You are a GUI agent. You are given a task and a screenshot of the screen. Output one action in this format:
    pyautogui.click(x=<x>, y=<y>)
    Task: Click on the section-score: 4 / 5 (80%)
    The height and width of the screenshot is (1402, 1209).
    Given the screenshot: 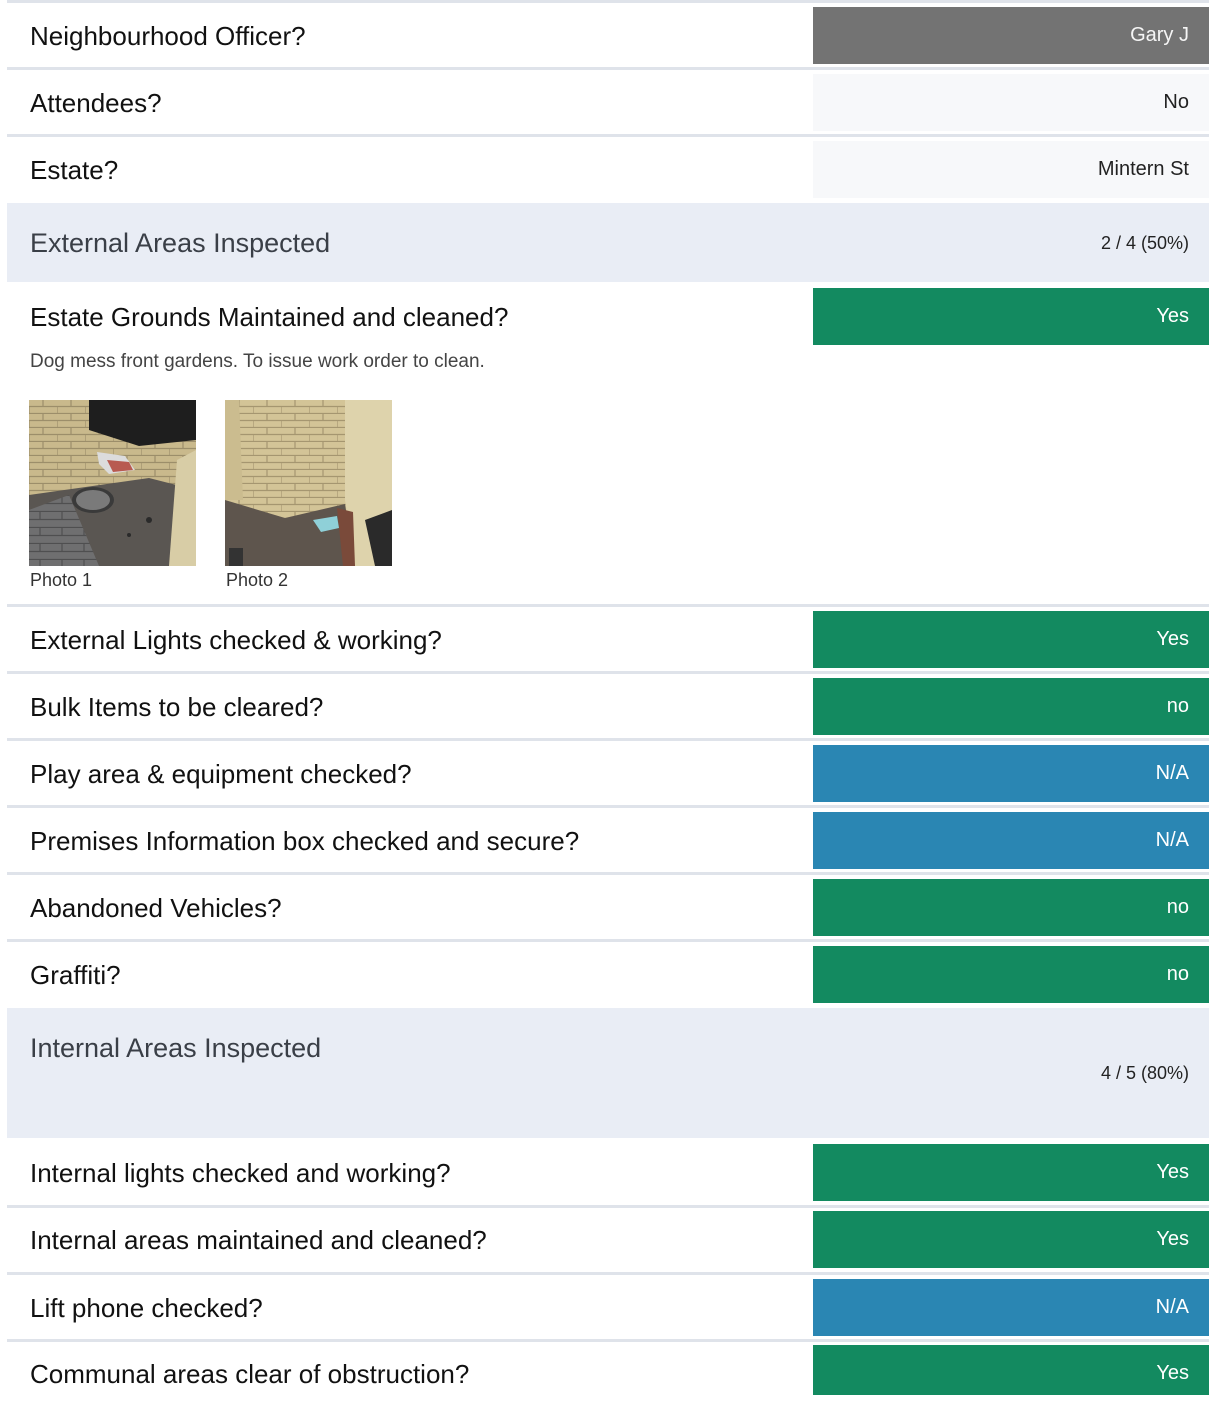 What is the action you would take?
    pyautogui.click(x=1144, y=1073)
    